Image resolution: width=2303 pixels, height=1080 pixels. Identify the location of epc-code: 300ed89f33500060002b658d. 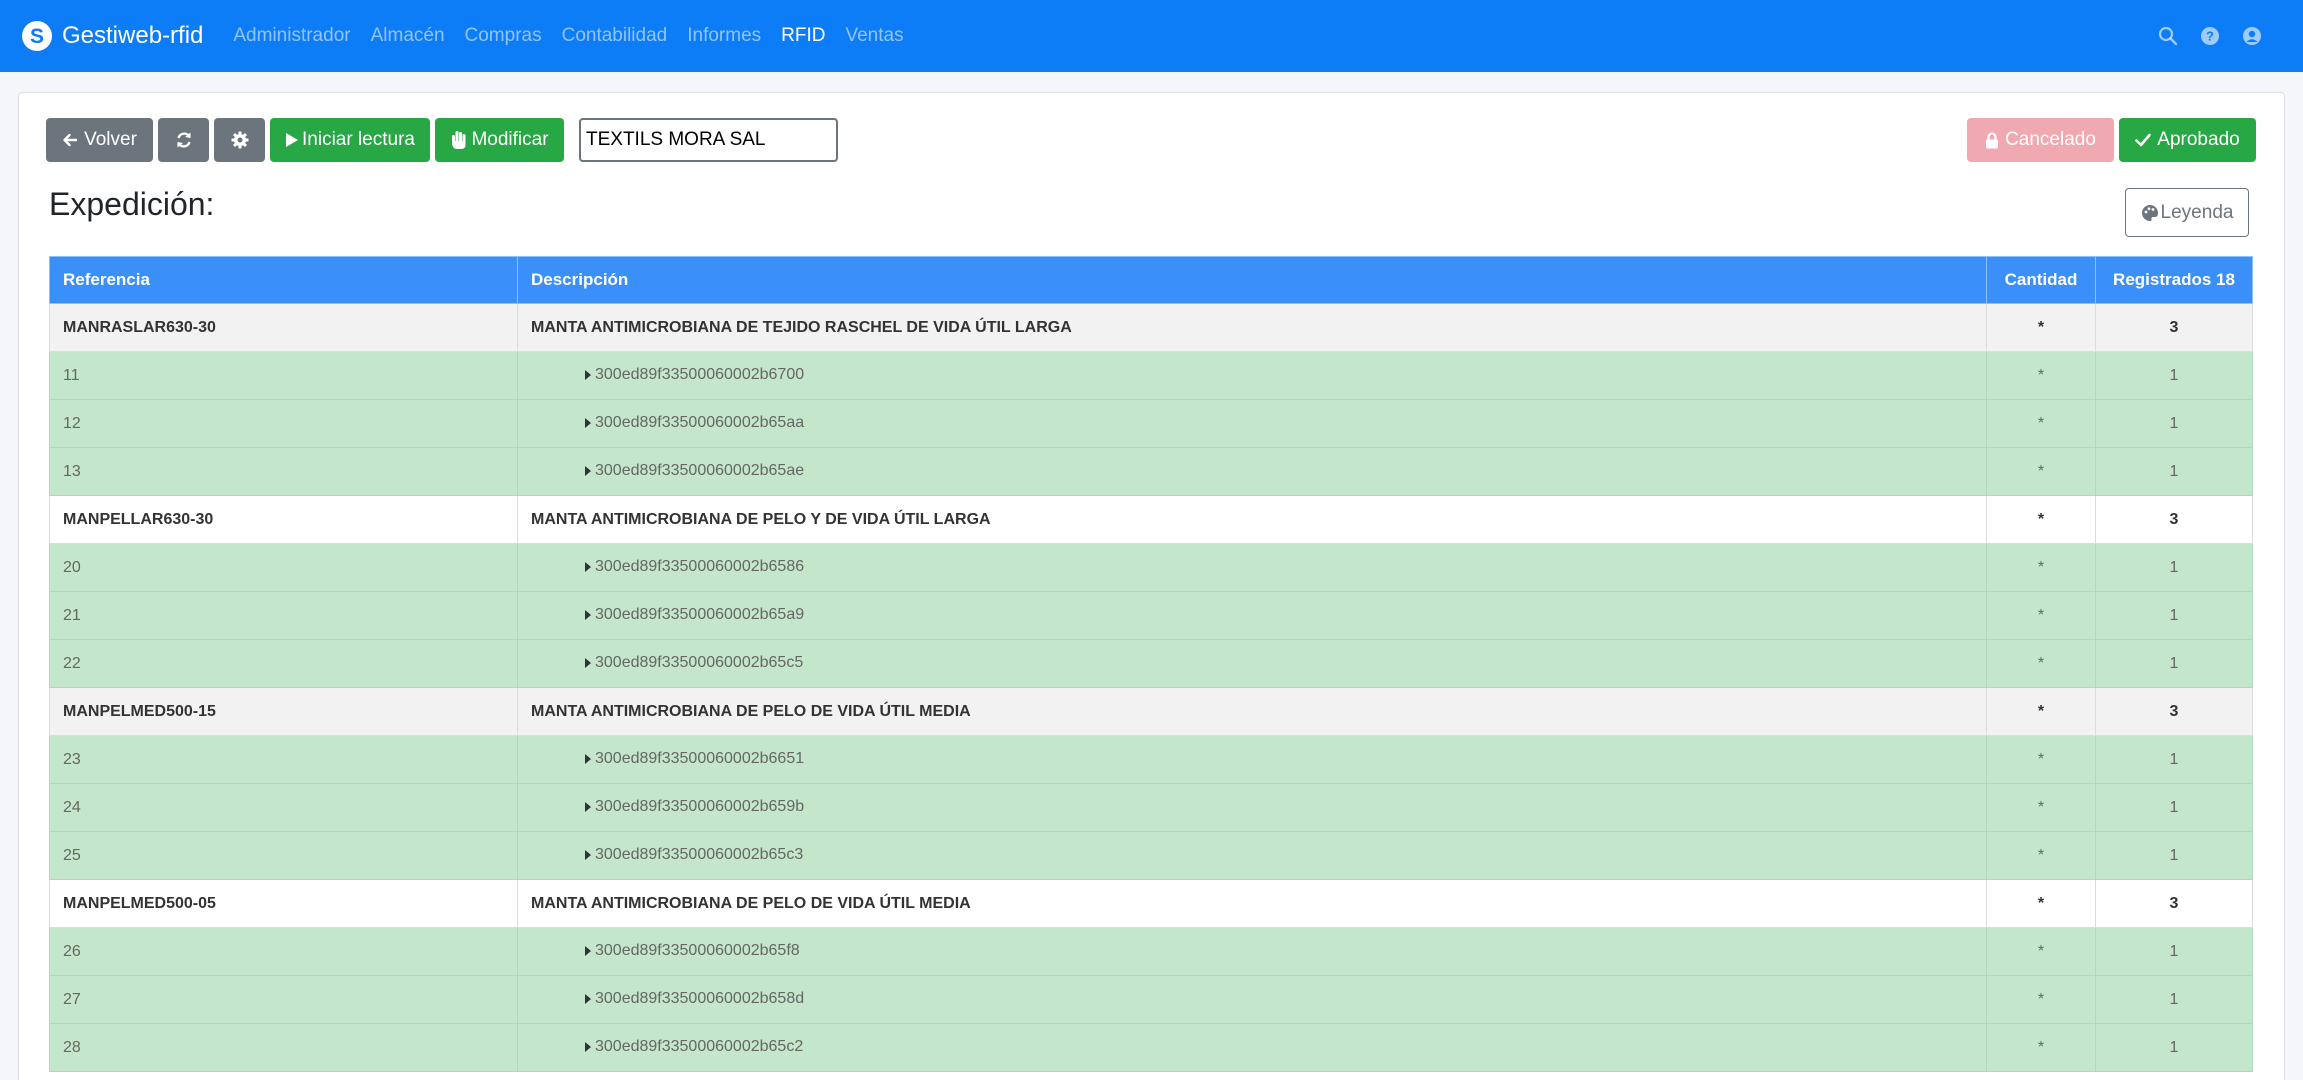
(700, 998).